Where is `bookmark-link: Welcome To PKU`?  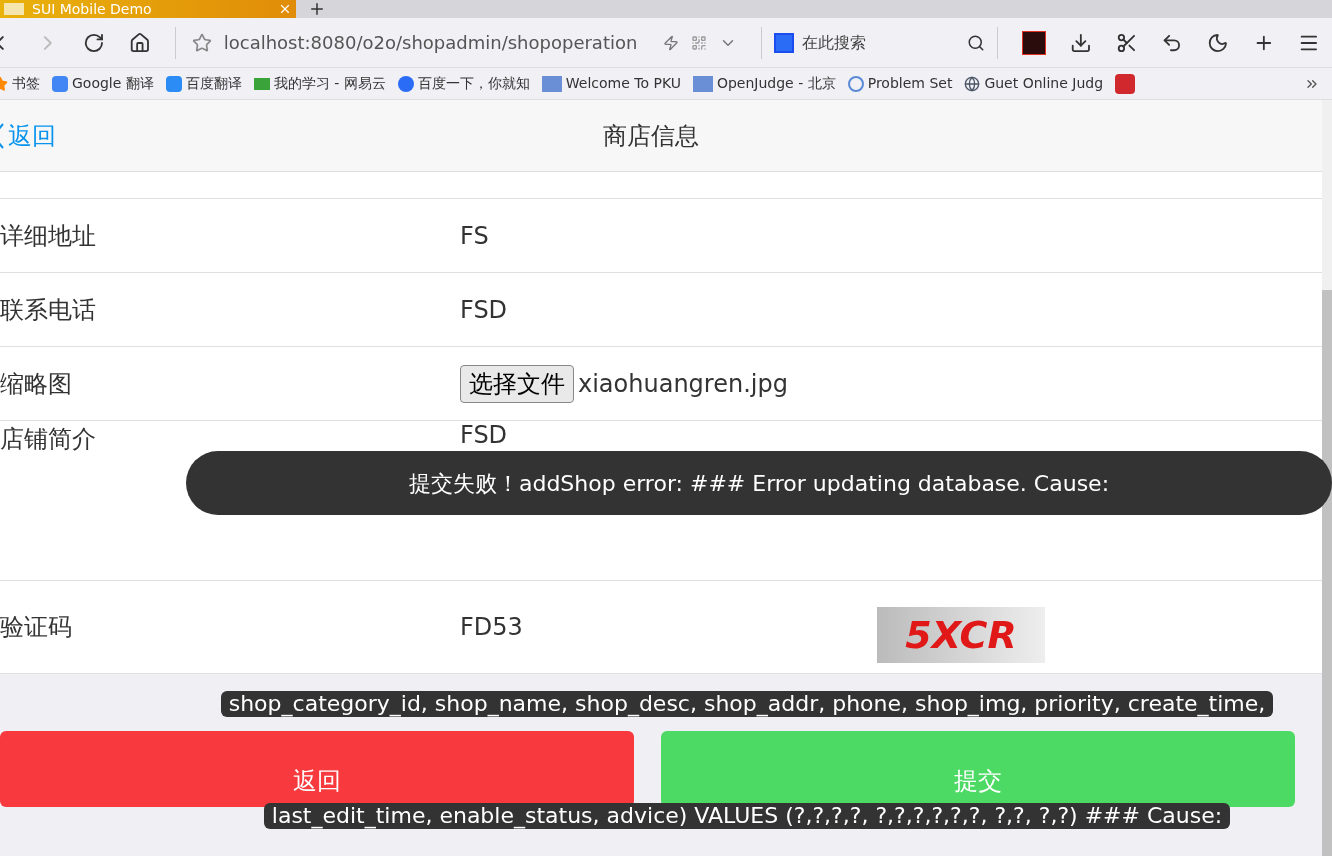 bookmark-link: Welcome To PKU is located at coordinates (623, 83).